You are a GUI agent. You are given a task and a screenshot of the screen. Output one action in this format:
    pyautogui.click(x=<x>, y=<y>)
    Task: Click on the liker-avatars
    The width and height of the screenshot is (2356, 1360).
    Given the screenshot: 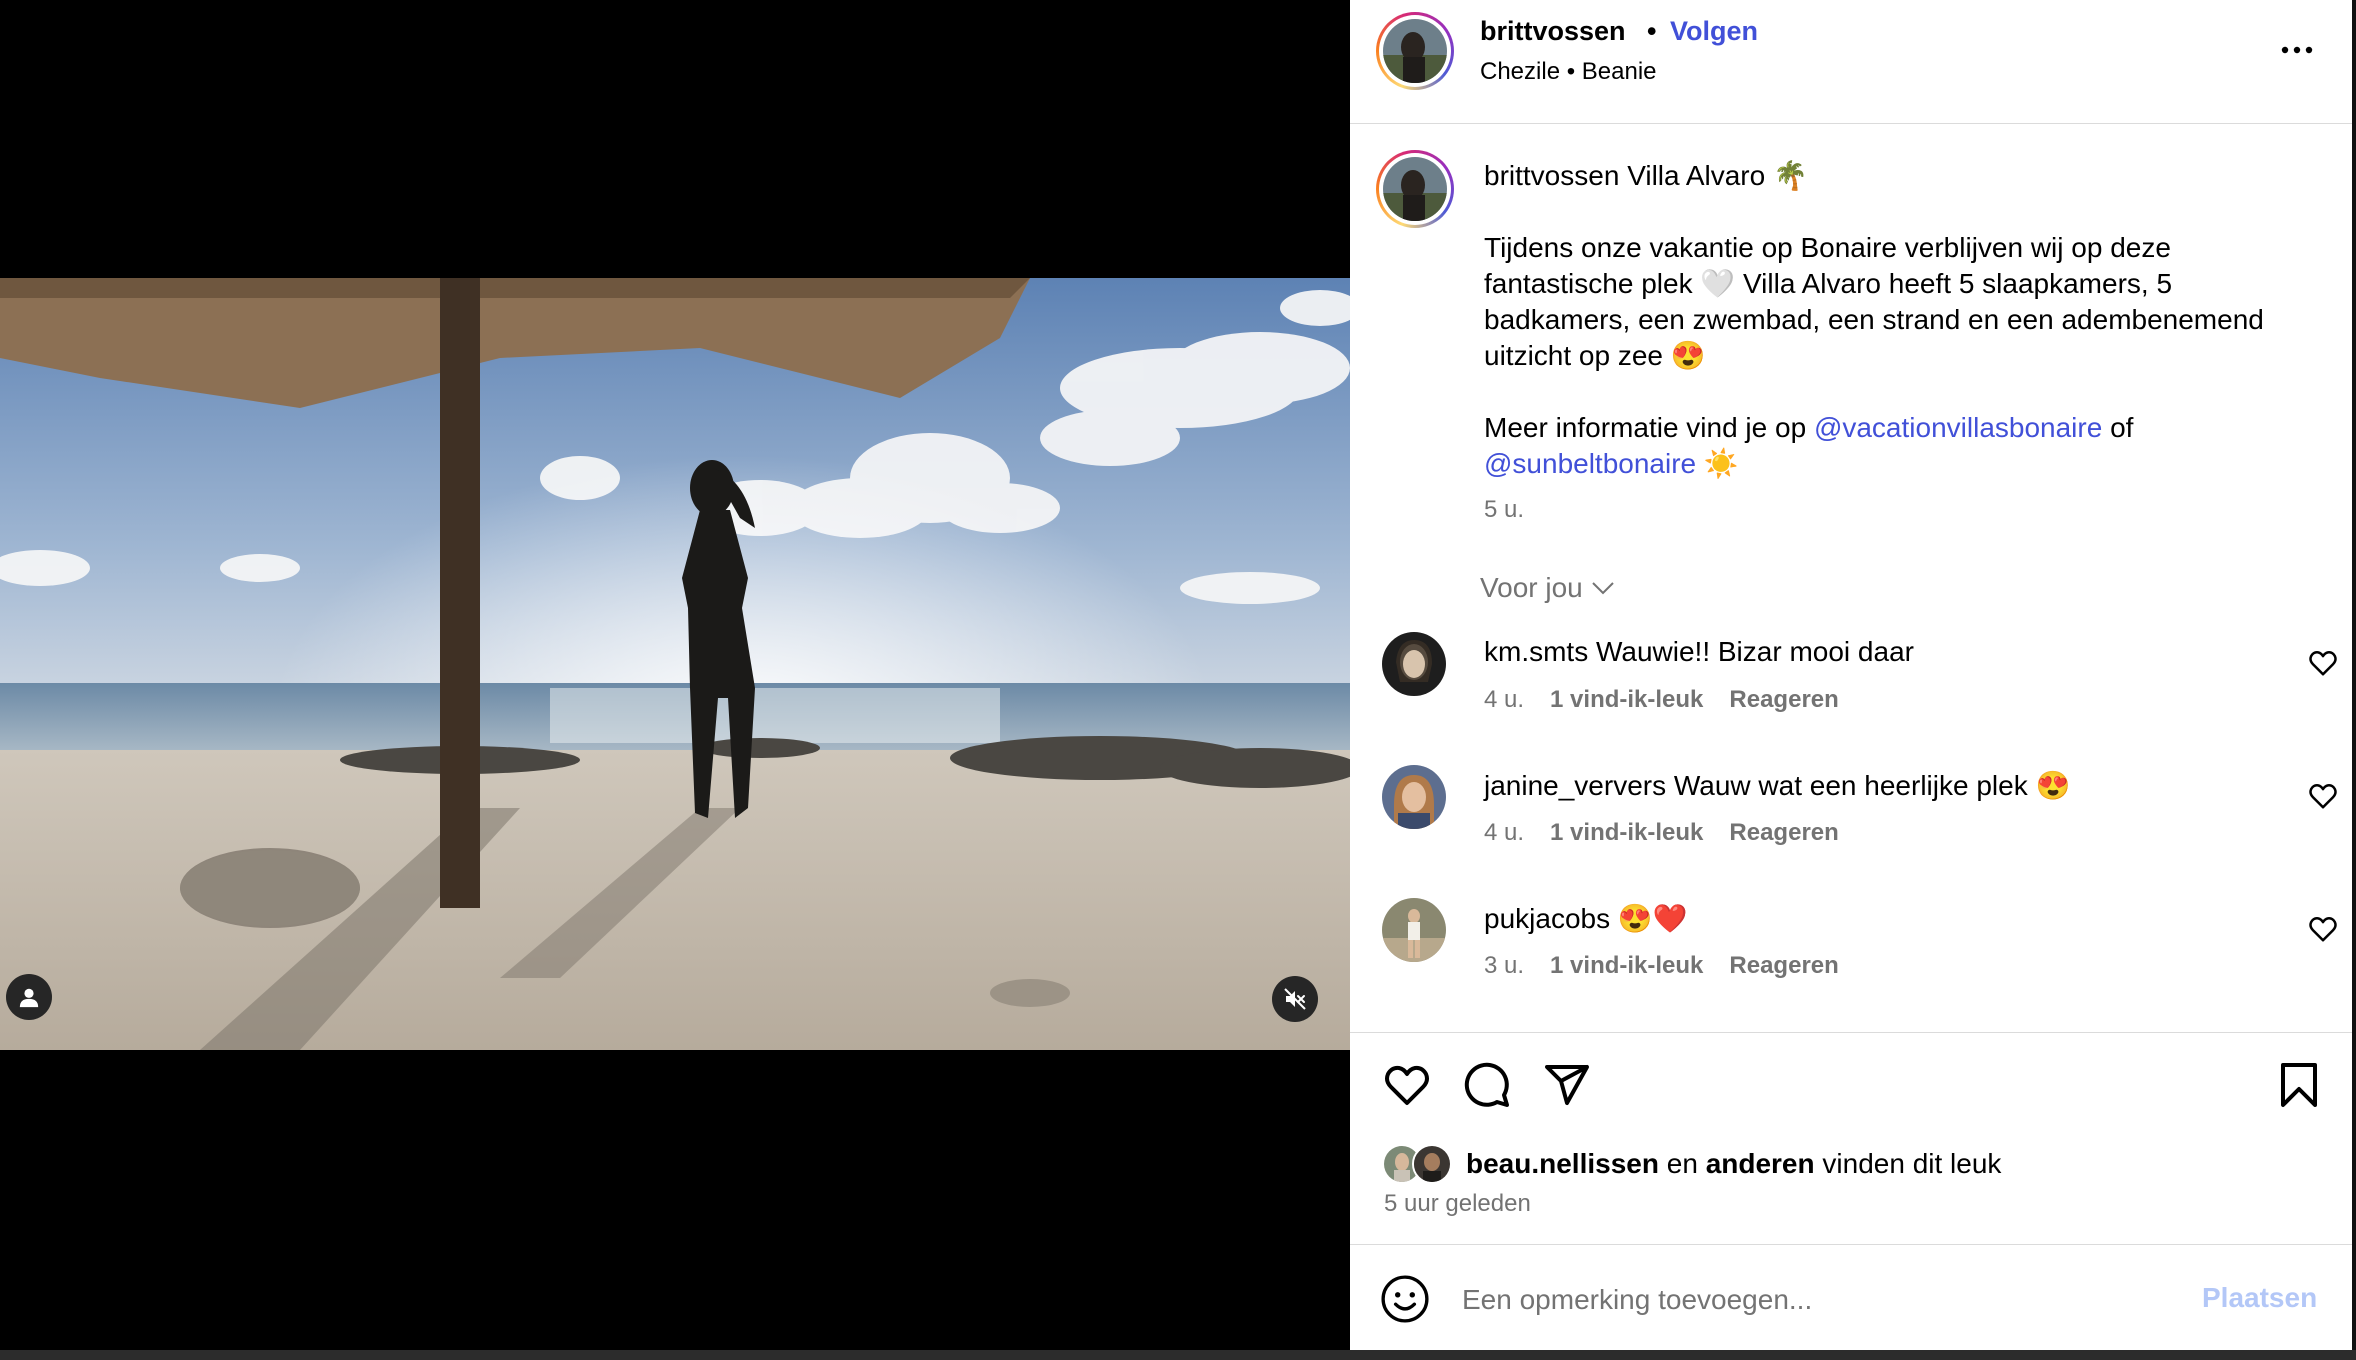 What is the action you would take?
    pyautogui.click(x=1418, y=1164)
    